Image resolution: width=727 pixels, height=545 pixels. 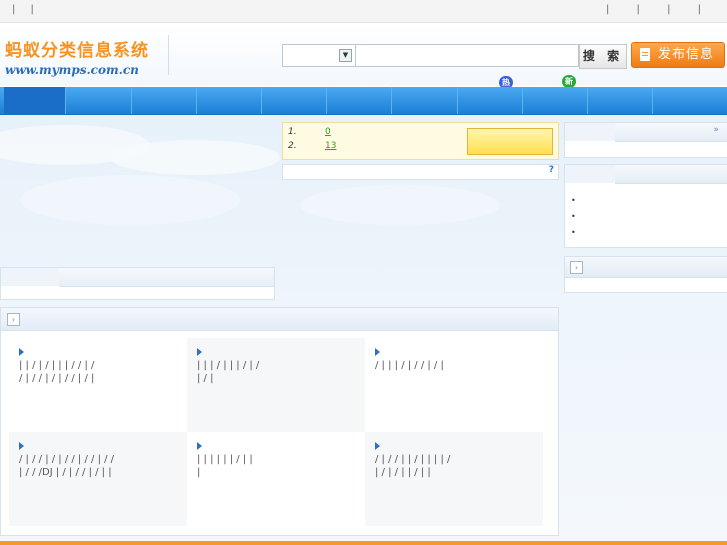 What do you see at coordinates (716, 130) in the screenshot?
I see `more-link: »` at bounding box center [716, 130].